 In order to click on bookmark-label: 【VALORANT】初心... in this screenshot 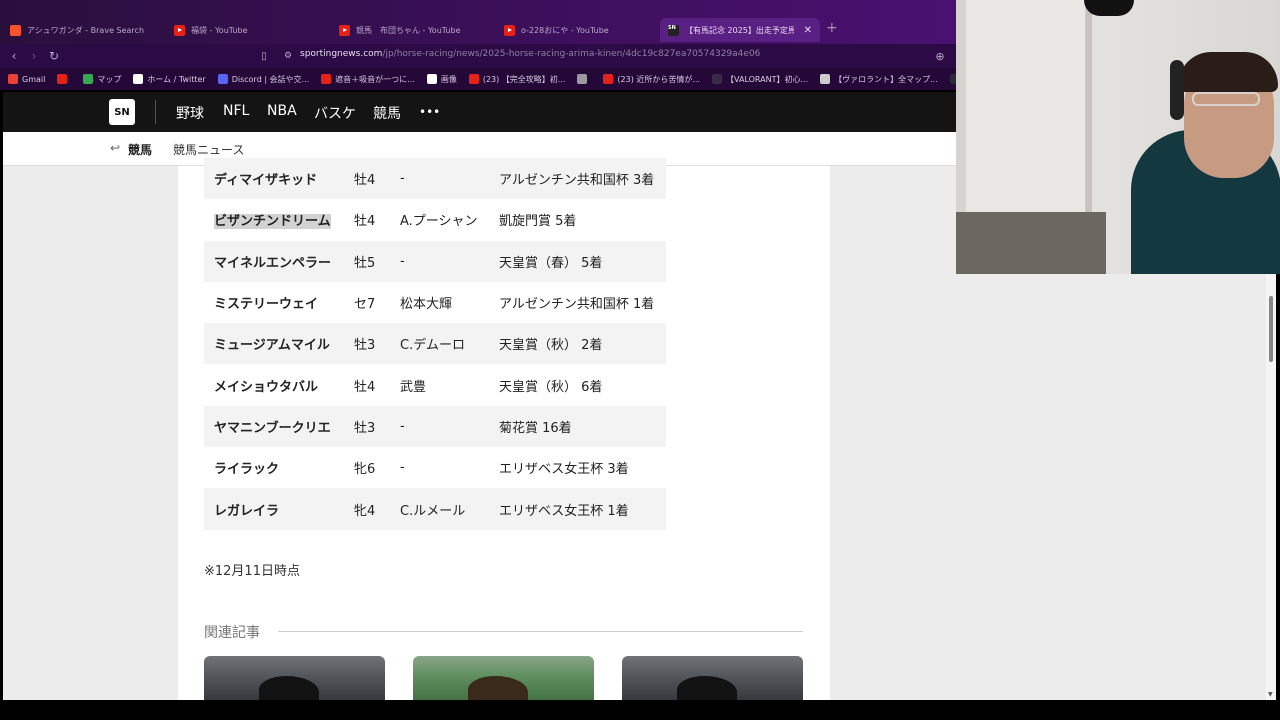, I will do `click(767, 79)`.